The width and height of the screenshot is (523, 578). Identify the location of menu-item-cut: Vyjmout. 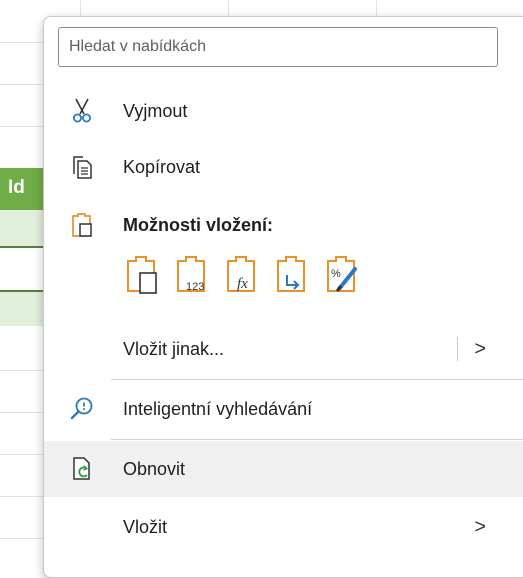
(283, 111).